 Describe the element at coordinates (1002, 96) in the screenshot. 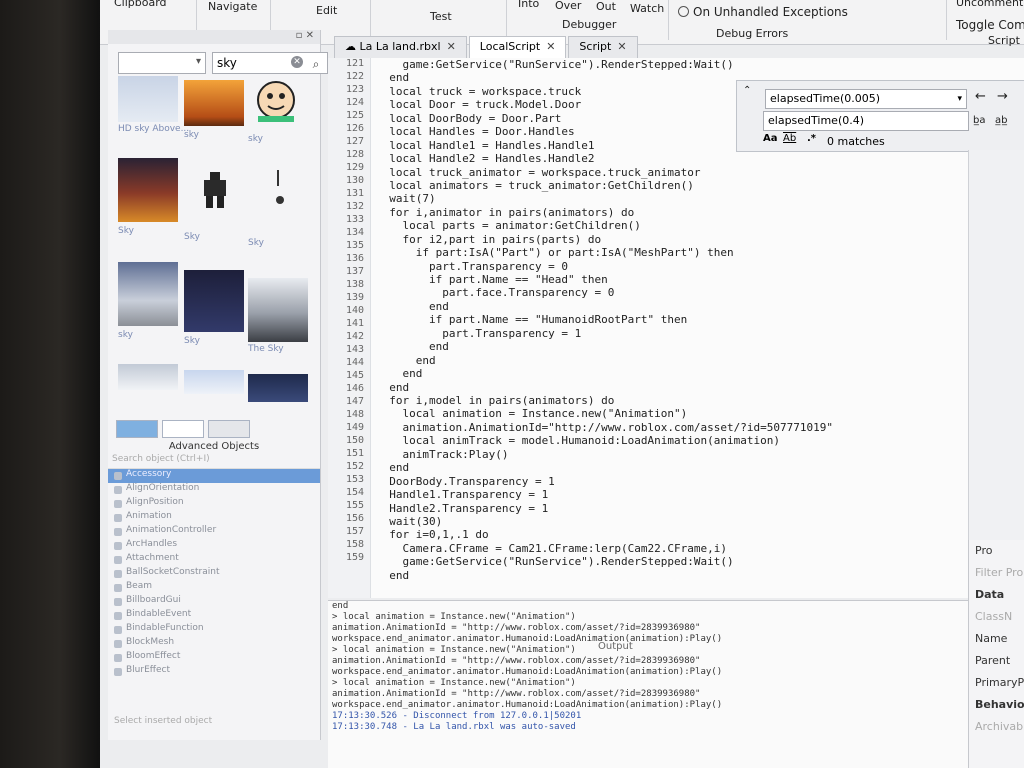

I see `next-match-icon: →` at that location.